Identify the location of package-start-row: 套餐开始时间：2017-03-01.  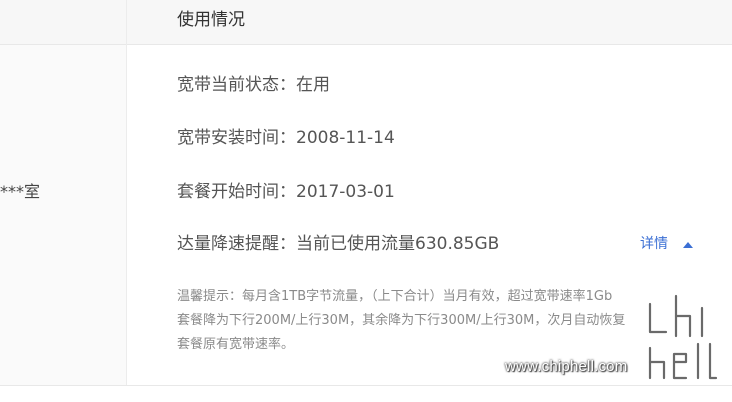
(286, 192).